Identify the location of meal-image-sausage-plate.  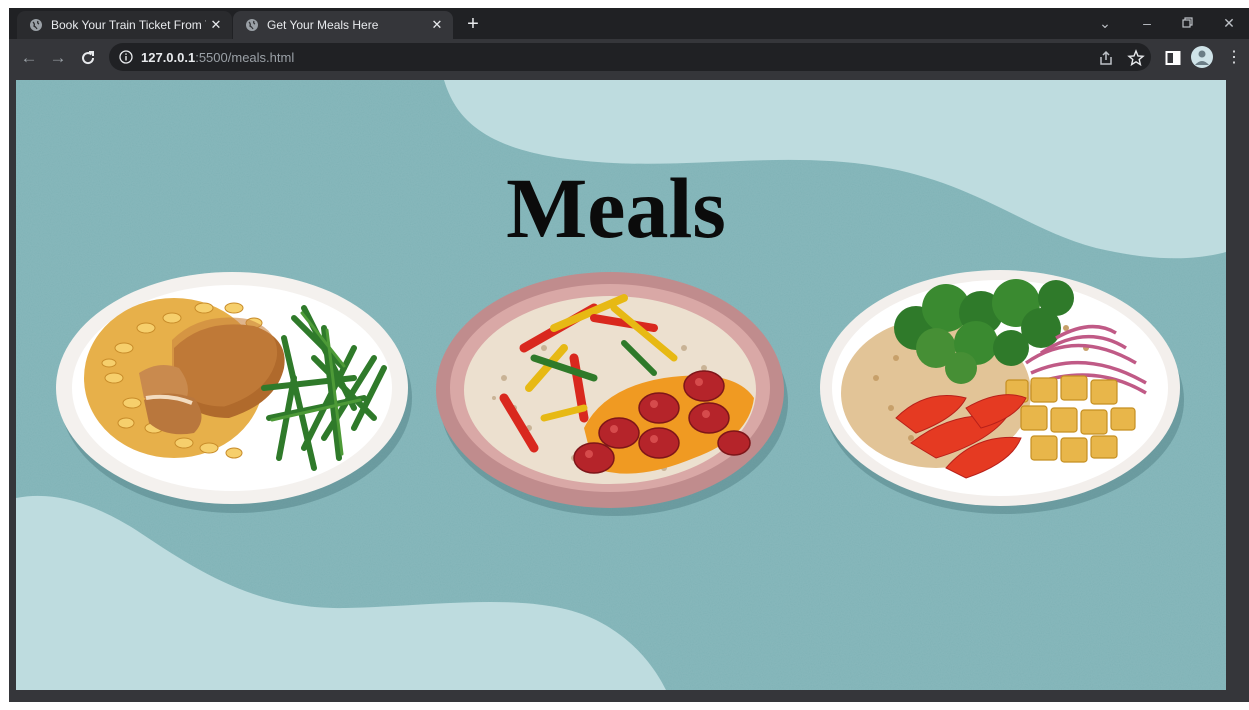
(612, 392).